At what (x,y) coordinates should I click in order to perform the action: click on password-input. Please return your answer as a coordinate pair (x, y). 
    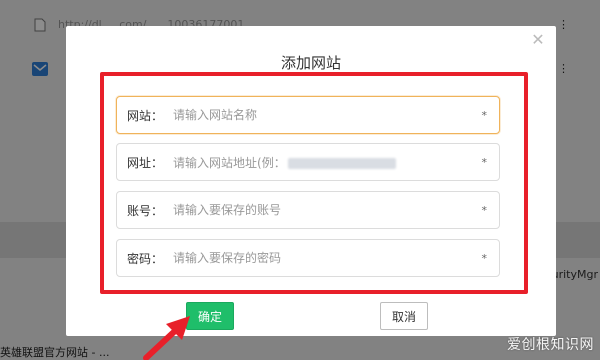
    Looking at the image, I should click on (327, 258).